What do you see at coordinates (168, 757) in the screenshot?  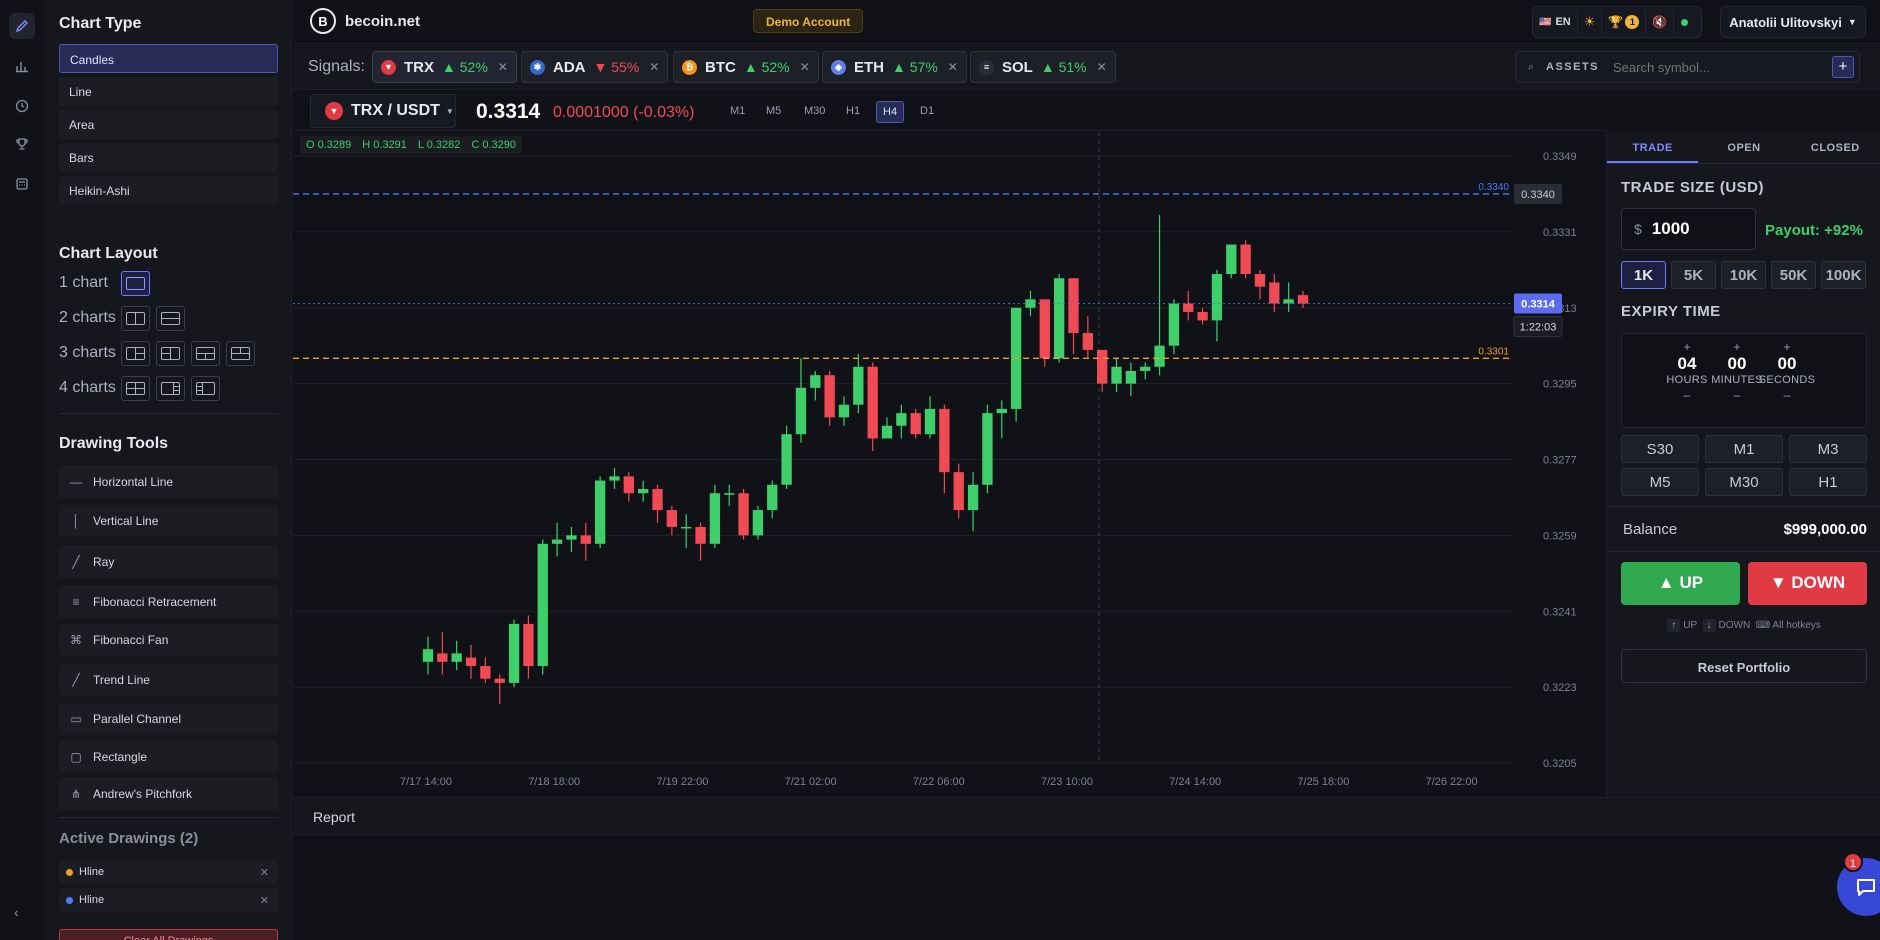 I see `drawing-tool-rectangle: ▢ Rectangle` at bounding box center [168, 757].